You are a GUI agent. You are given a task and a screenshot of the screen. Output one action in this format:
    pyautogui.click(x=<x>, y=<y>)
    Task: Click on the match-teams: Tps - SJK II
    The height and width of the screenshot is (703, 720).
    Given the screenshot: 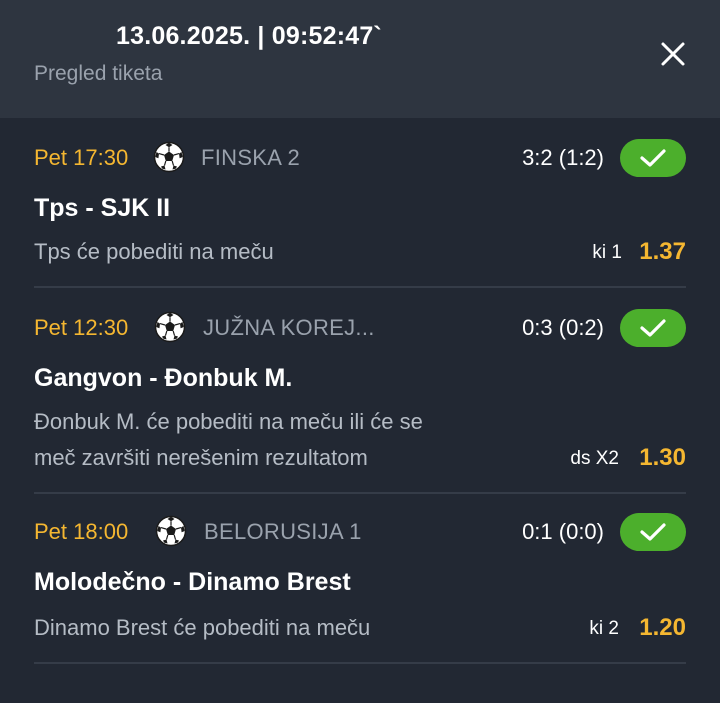 What is the action you would take?
    pyautogui.click(x=102, y=208)
    